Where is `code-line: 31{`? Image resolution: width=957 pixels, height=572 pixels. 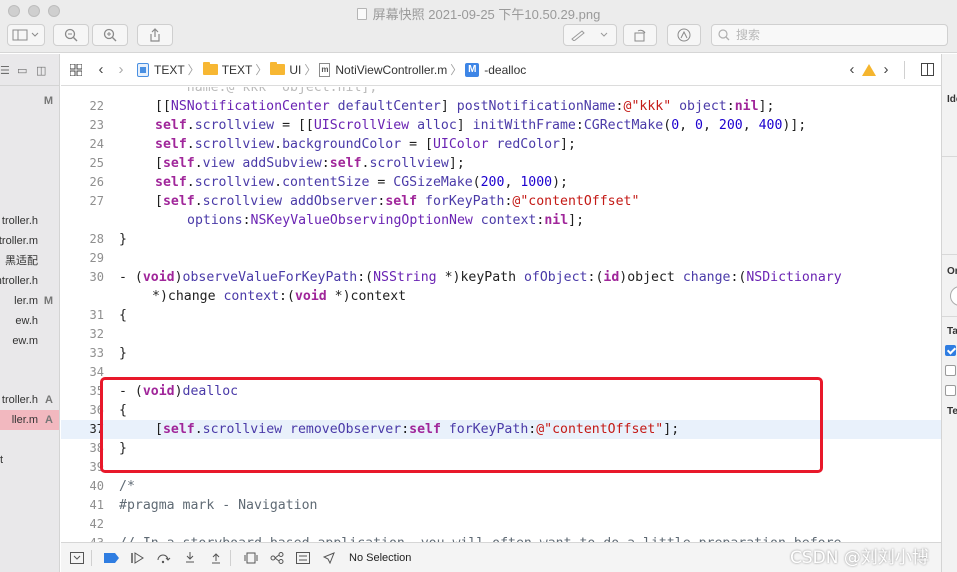 code-line: 31{ is located at coordinates (501, 315).